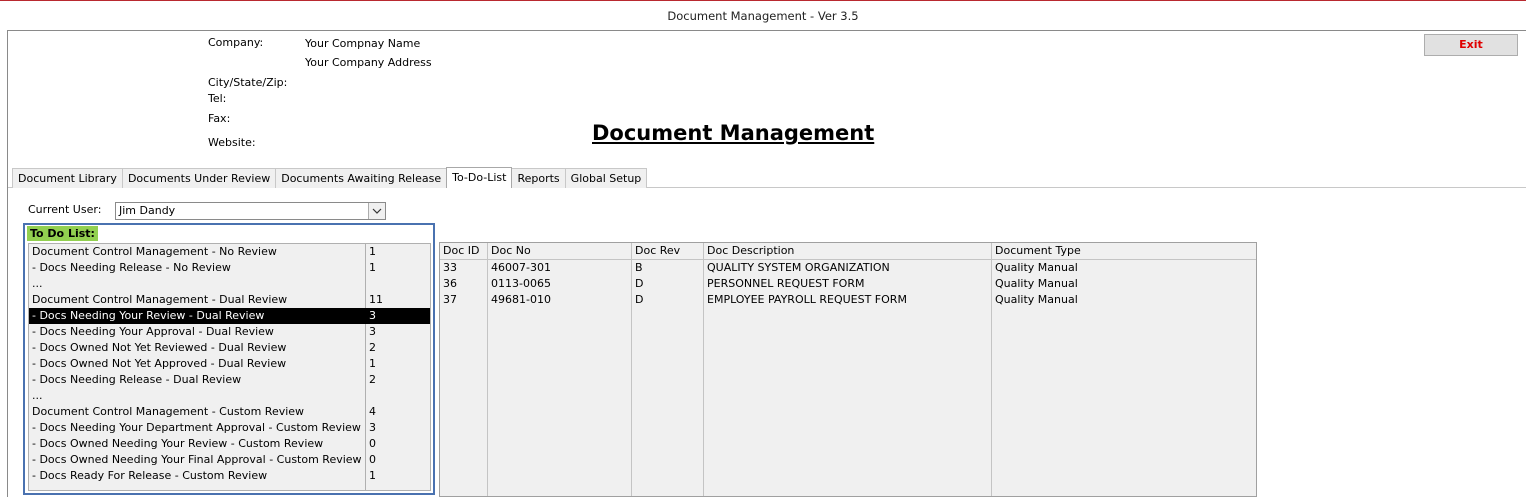 The height and width of the screenshot is (497, 1526). What do you see at coordinates (219, 118) in the screenshot?
I see `fax-label: Fax:` at bounding box center [219, 118].